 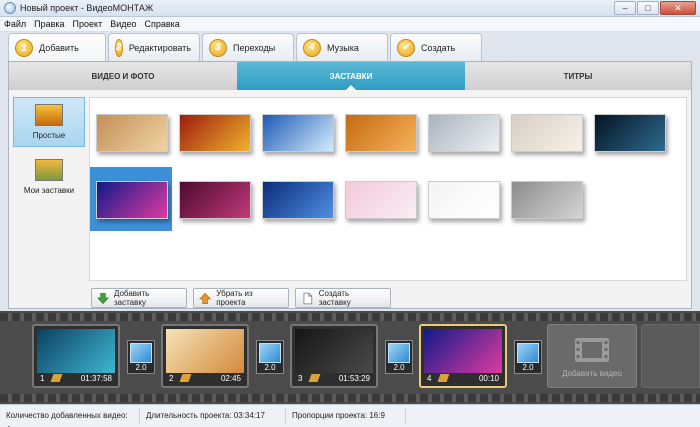 What do you see at coordinates (10, 8) in the screenshot?
I see `app-logo-icon` at bounding box center [10, 8].